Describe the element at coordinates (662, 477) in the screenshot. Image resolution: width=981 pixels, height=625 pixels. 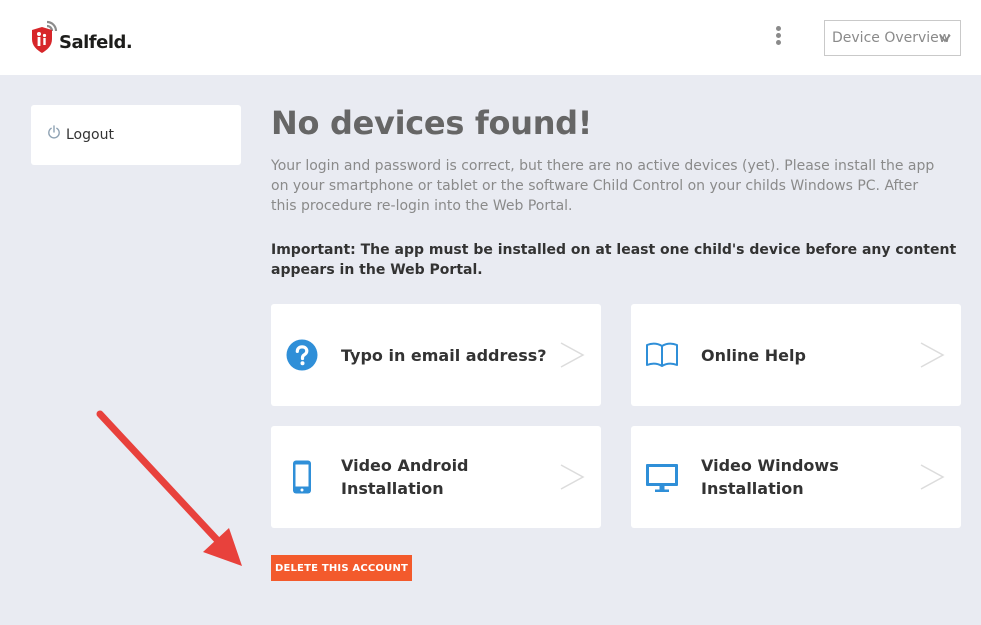
I see `monitor-icon` at that location.